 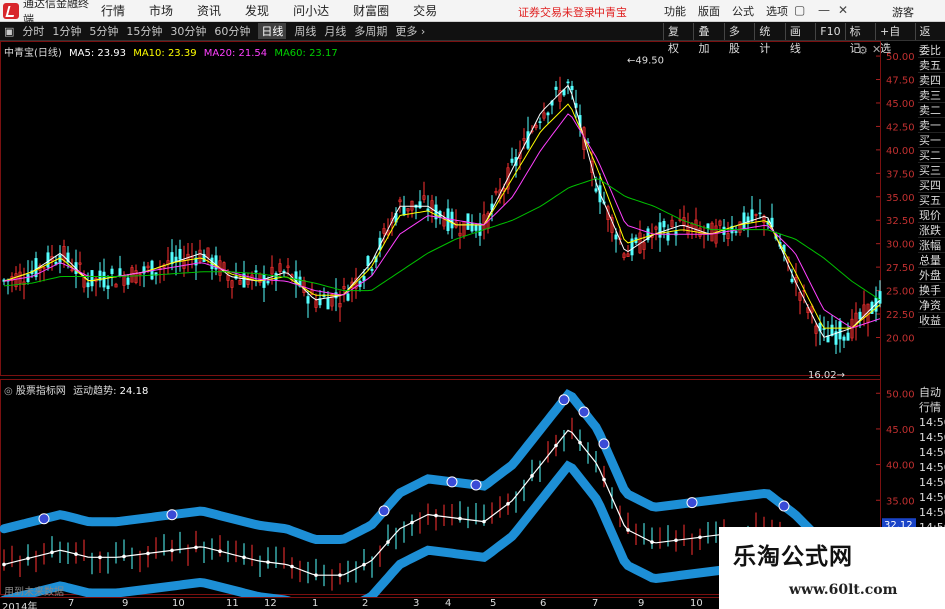 What do you see at coordinates (843, 10) in the screenshot?
I see `close-window-icon: ✕` at bounding box center [843, 10].